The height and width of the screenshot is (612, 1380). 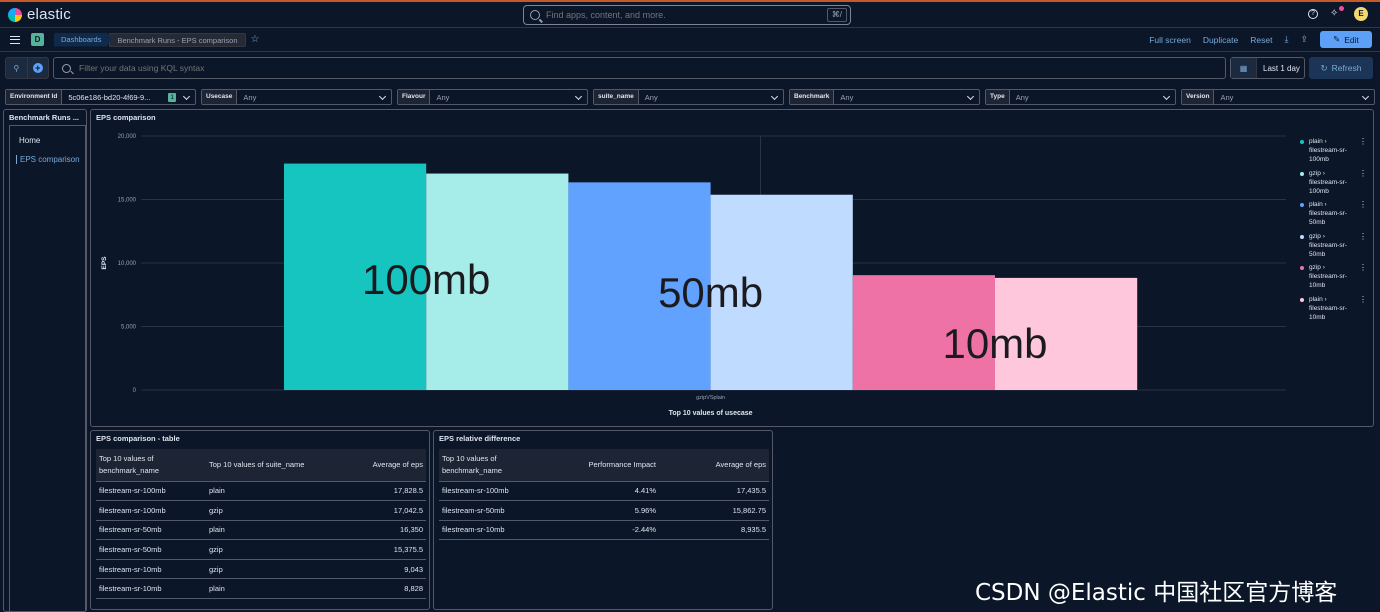 What do you see at coordinates (1317, 236) in the screenshot?
I see `legend-line: gzip ›` at bounding box center [1317, 236].